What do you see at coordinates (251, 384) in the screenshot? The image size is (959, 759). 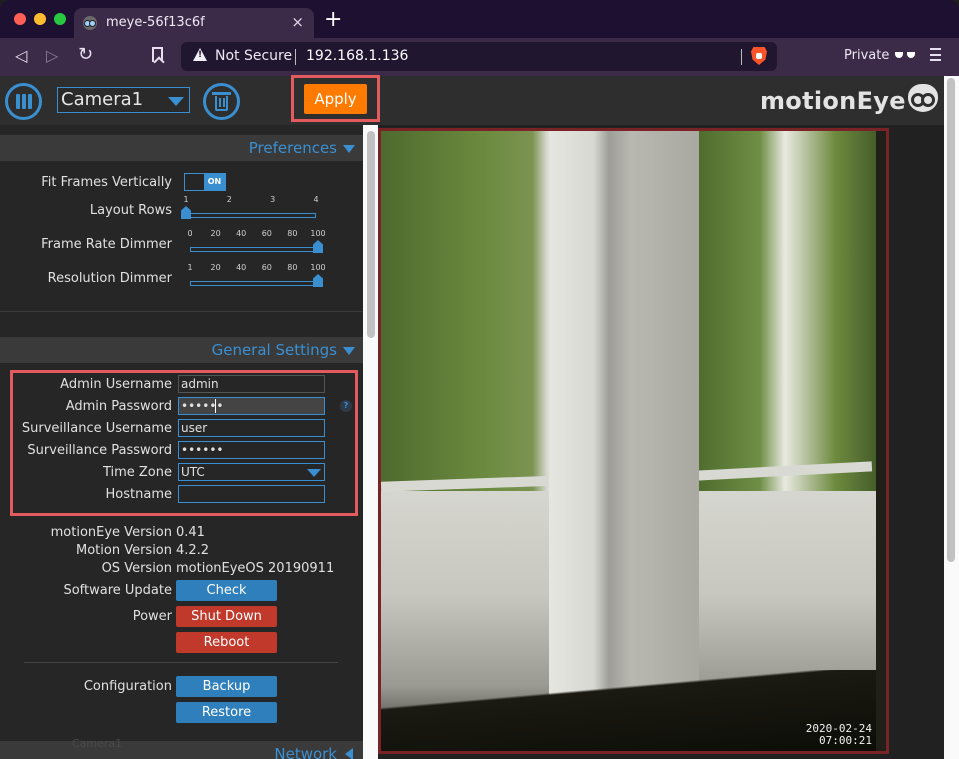 I see `admin-username-input: admin` at bounding box center [251, 384].